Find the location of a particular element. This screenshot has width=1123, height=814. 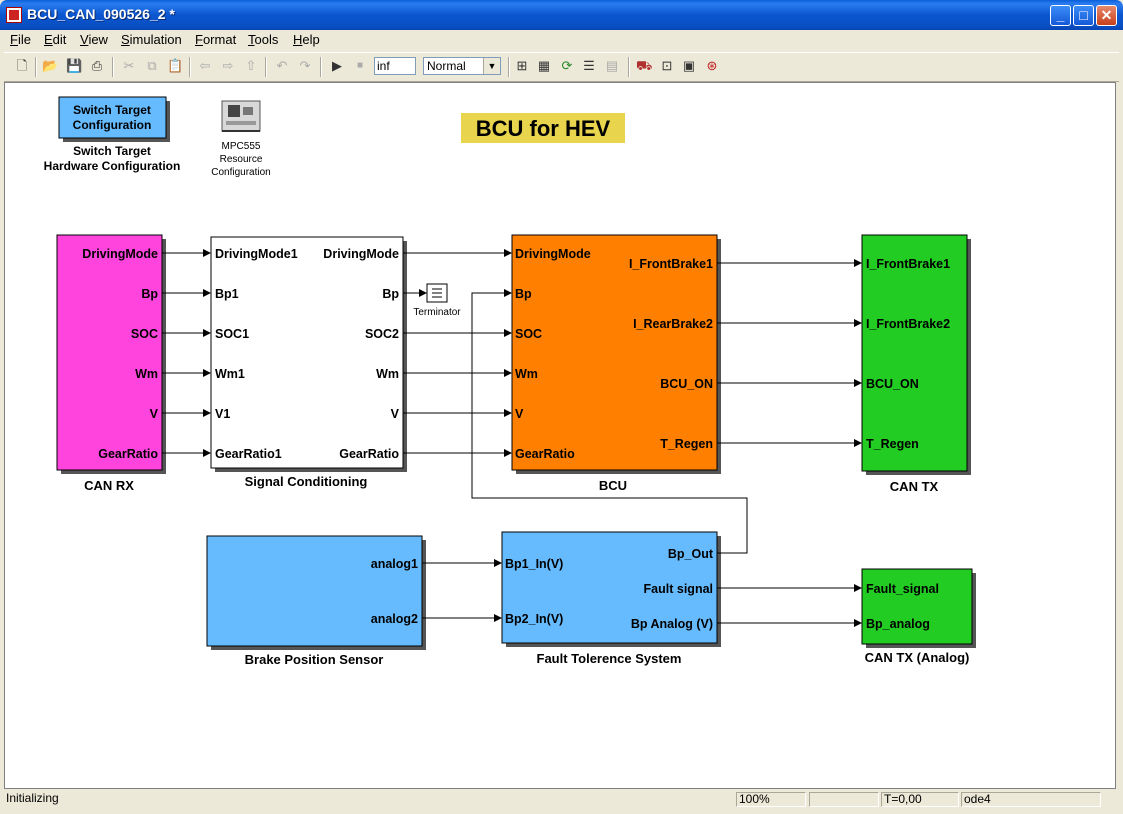

model-advisor-icon: ⊡ is located at coordinates (667, 66).